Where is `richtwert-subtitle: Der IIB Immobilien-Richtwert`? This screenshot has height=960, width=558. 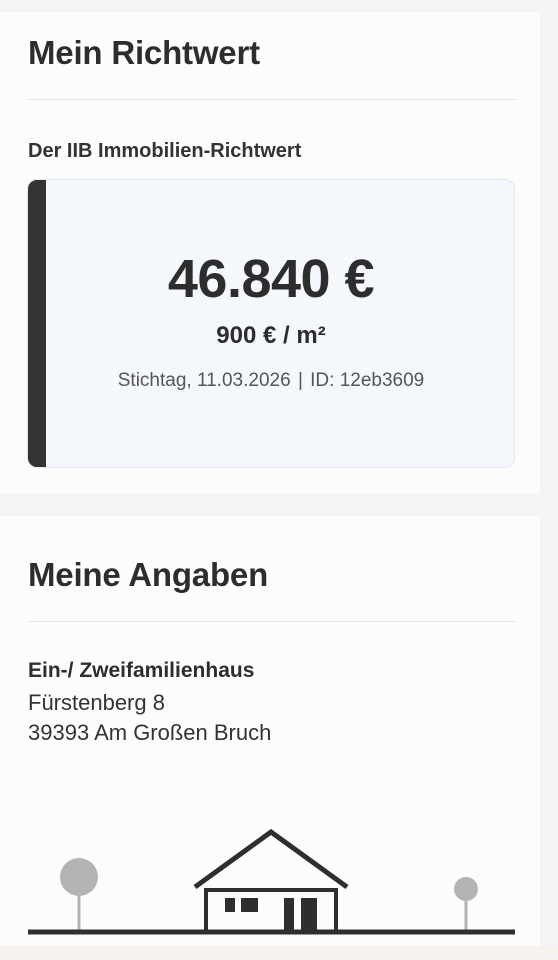 richtwert-subtitle: Der IIB Immobilien-Richtwert is located at coordinates (165, 151).